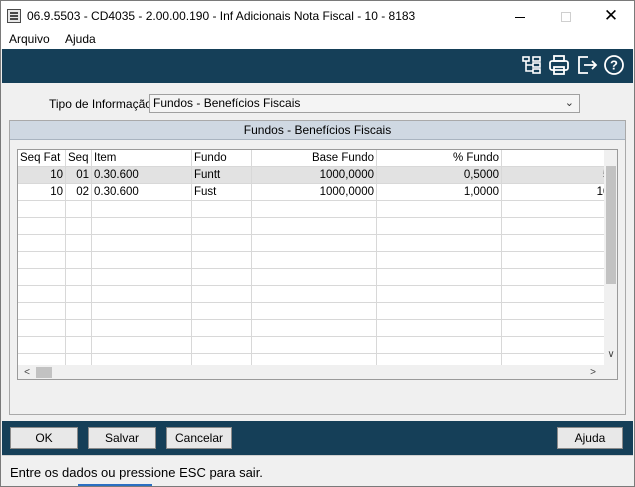  Describe the element at coordinates (532, 65) in the screenshot. I see `tree-icon` at that location.